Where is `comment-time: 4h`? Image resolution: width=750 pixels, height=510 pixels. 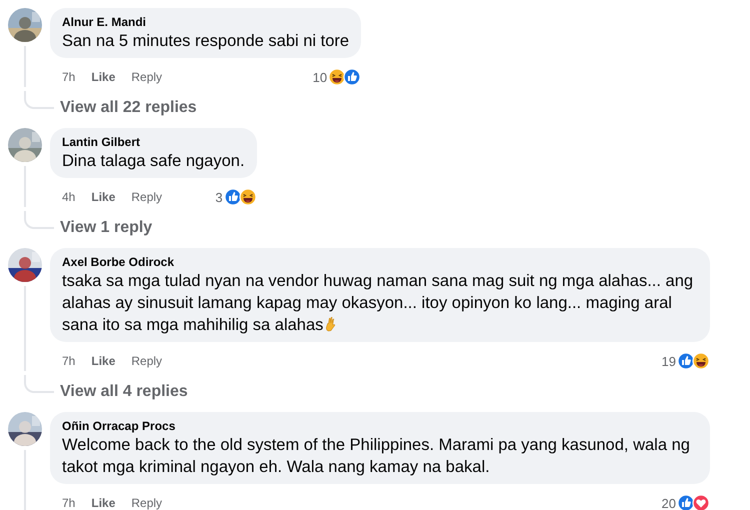
comment-time: 4h is located at coordinates (69, 197).